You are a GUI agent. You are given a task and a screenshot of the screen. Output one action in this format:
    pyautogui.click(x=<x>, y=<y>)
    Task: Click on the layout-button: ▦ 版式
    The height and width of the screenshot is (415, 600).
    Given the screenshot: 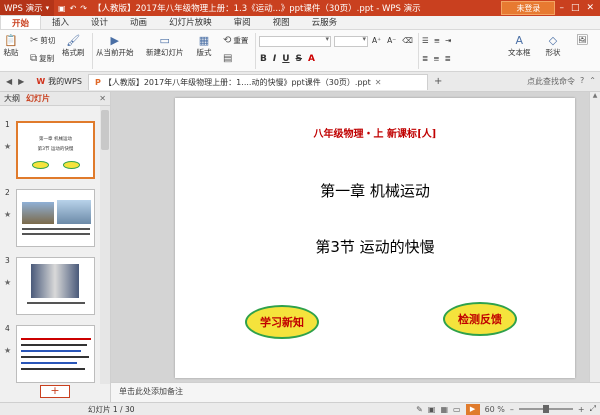 What is the action you would take?
    pyautogui.click(x=204, y=45)
    